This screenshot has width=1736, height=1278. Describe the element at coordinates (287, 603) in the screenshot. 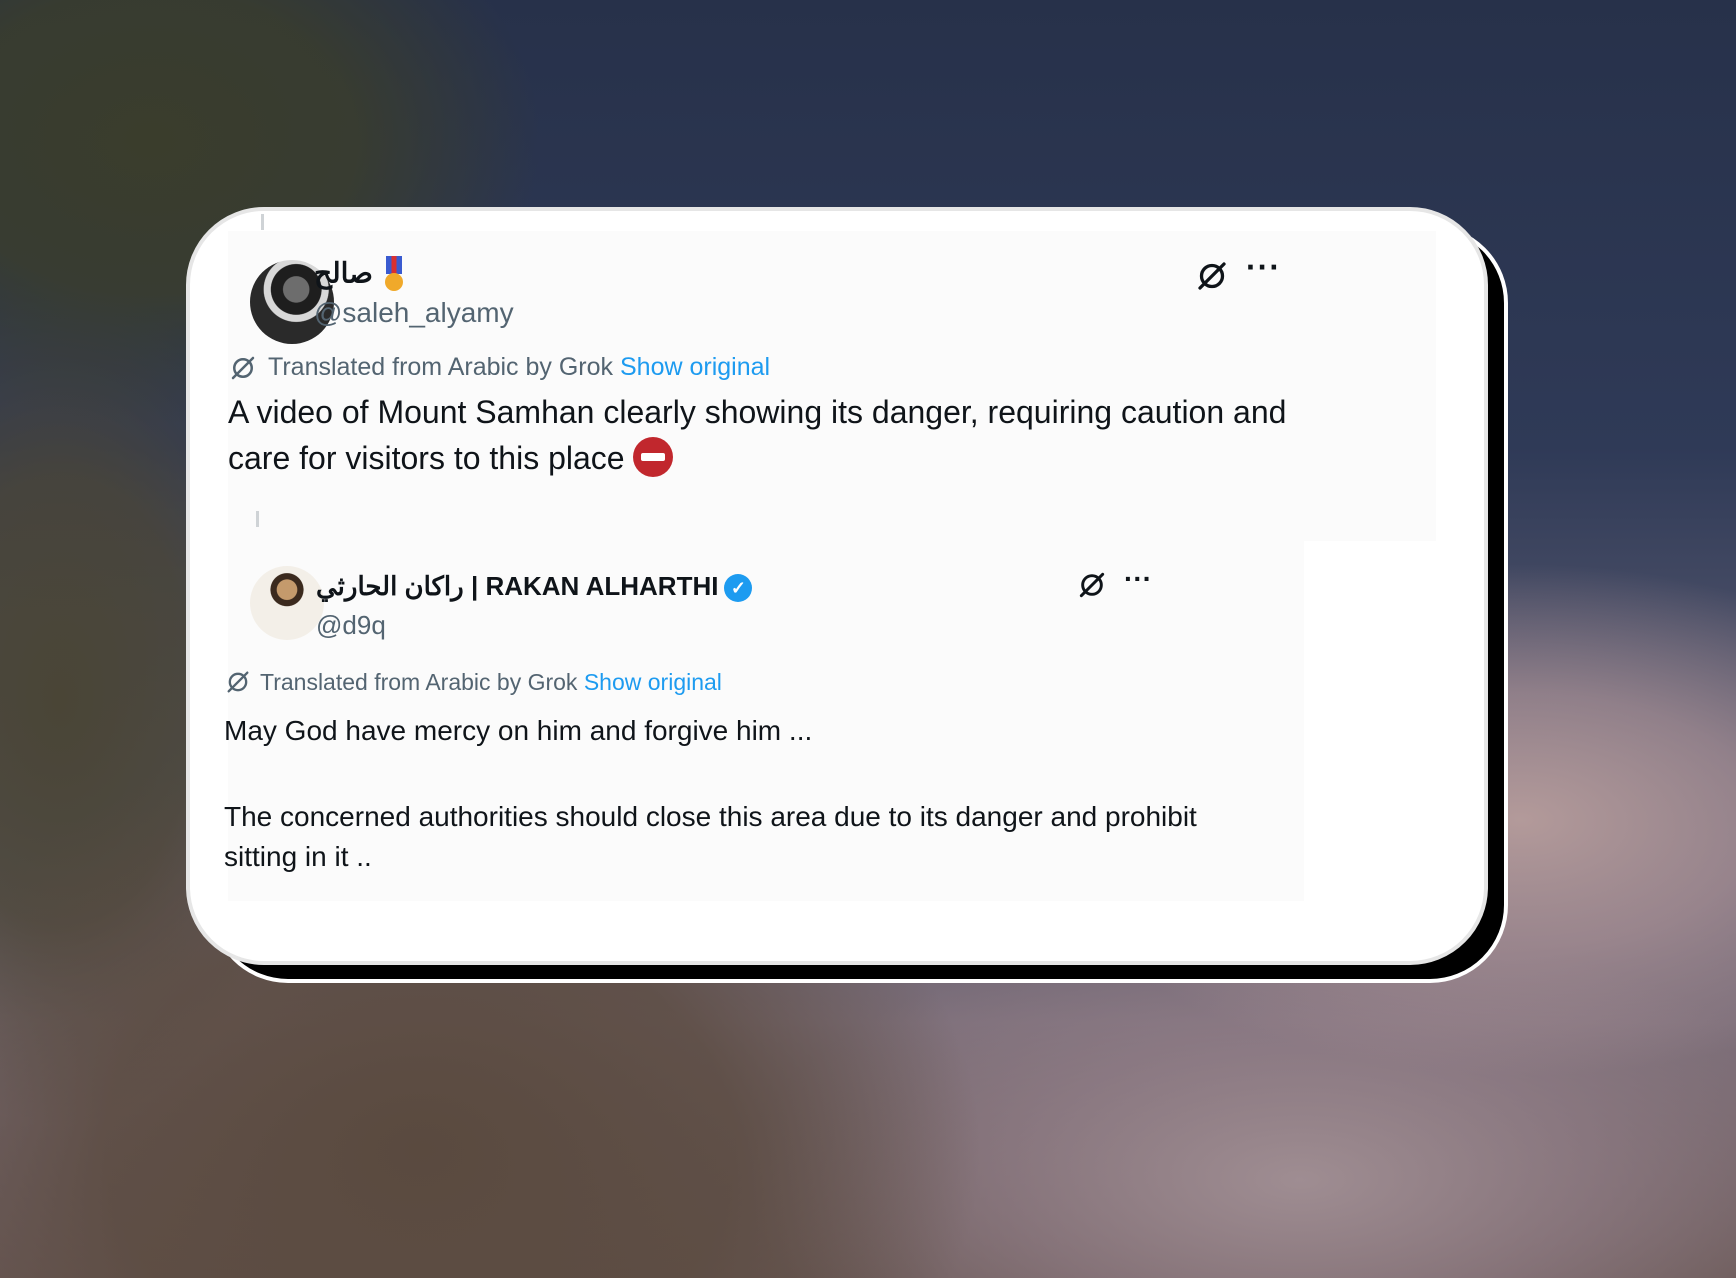

I see `avatar` at that location.